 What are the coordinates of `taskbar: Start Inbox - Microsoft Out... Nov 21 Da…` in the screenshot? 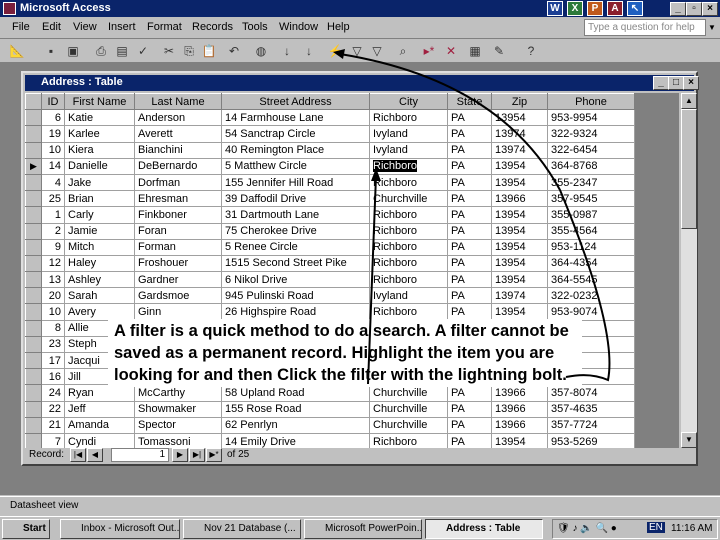 It's located at (360, 528).